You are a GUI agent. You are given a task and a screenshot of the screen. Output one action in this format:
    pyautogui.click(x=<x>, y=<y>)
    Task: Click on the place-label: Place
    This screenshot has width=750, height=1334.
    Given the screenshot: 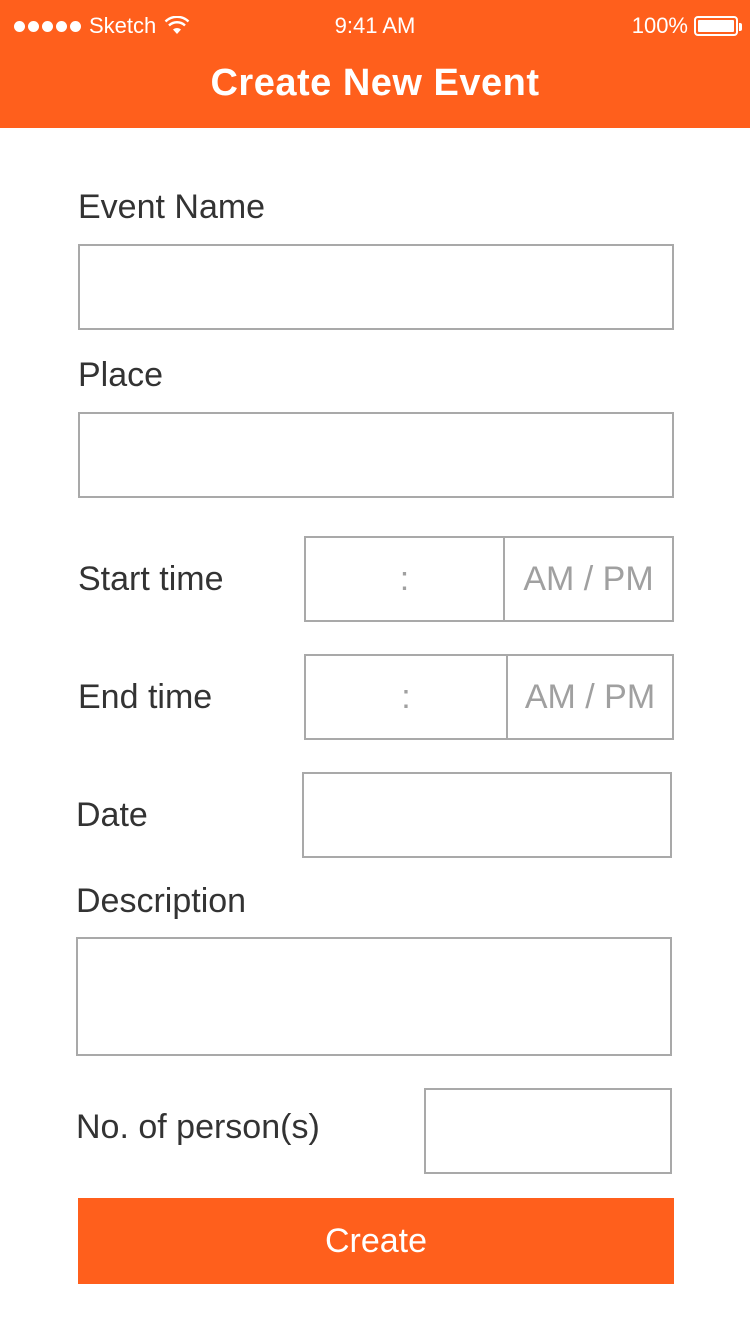 What is the action you would take?
    pyautogui.click(x=121, y=375)
    